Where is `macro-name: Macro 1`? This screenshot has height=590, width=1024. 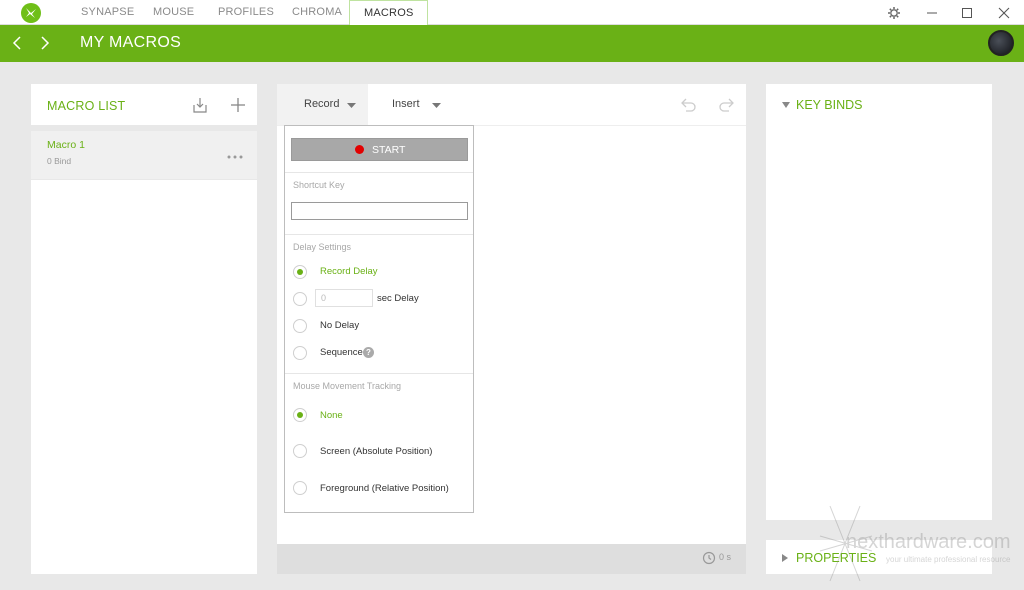
macro-name: Macro 1 is located at coordinates (66, 145).